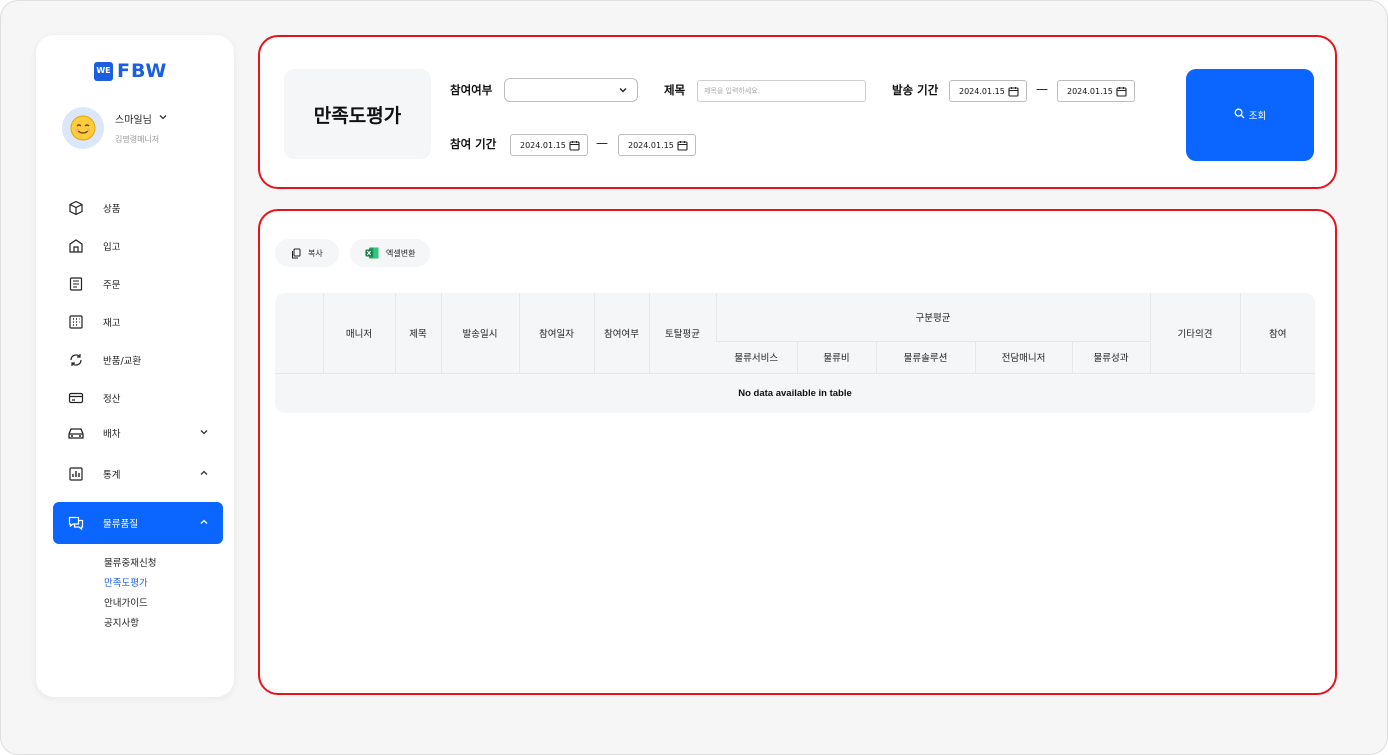 This screenshot has width=1388, height=755. What do you see at coordinates (1239, 115) in the screenshot?
I see `search-icon` at bounding box center [1239, 115].